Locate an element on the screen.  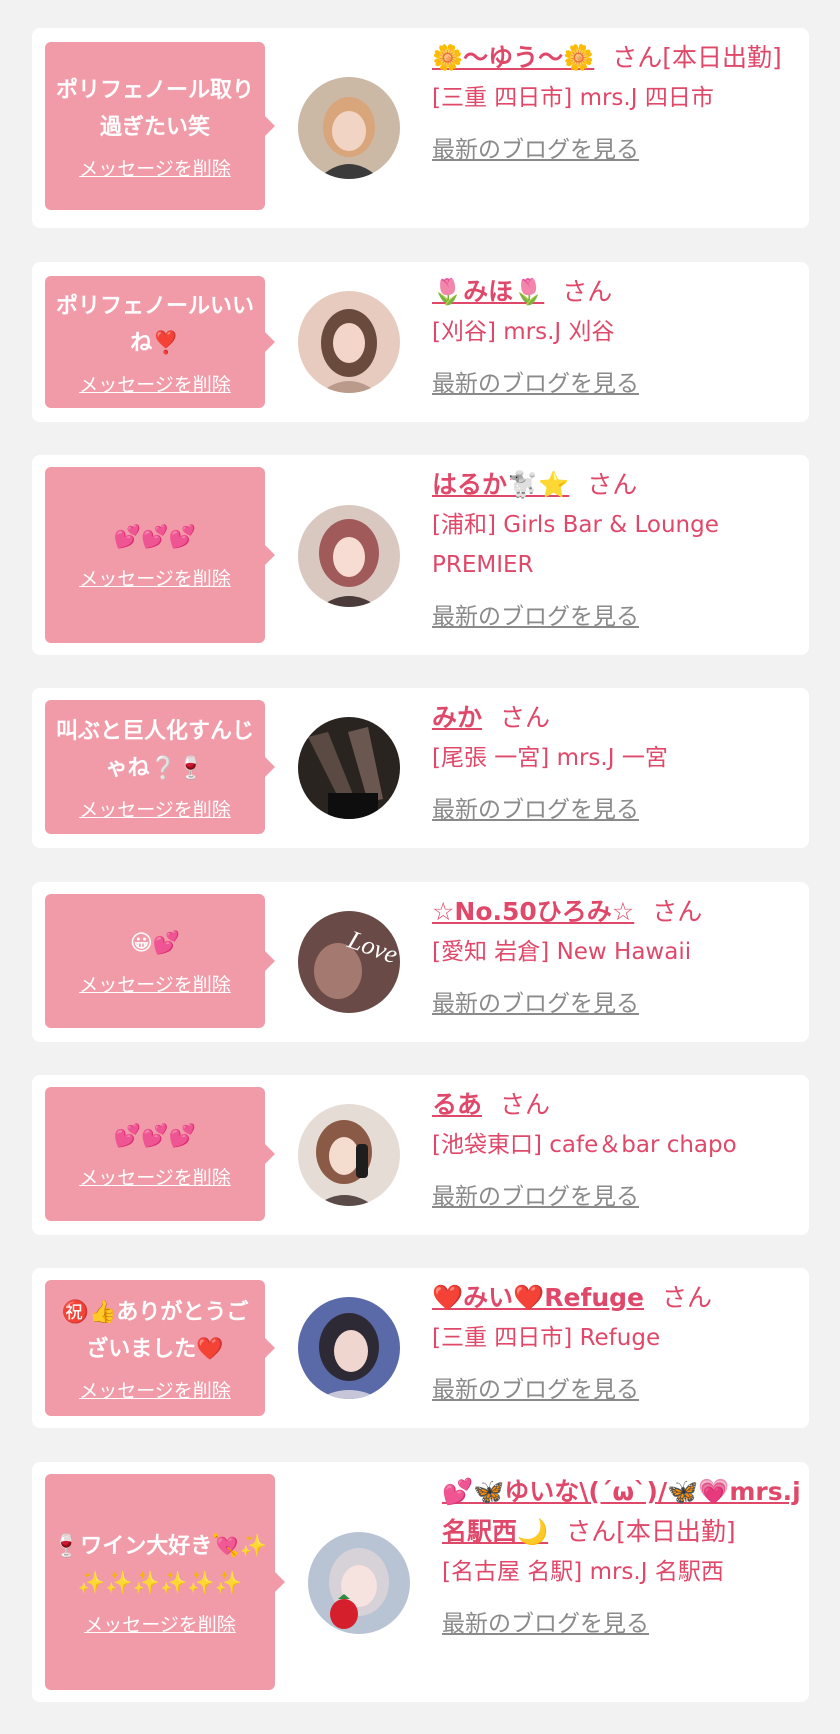
message-text: 叫ぶと巨人化すんじゃね❔🍷 is located at coordinates (154, 749).